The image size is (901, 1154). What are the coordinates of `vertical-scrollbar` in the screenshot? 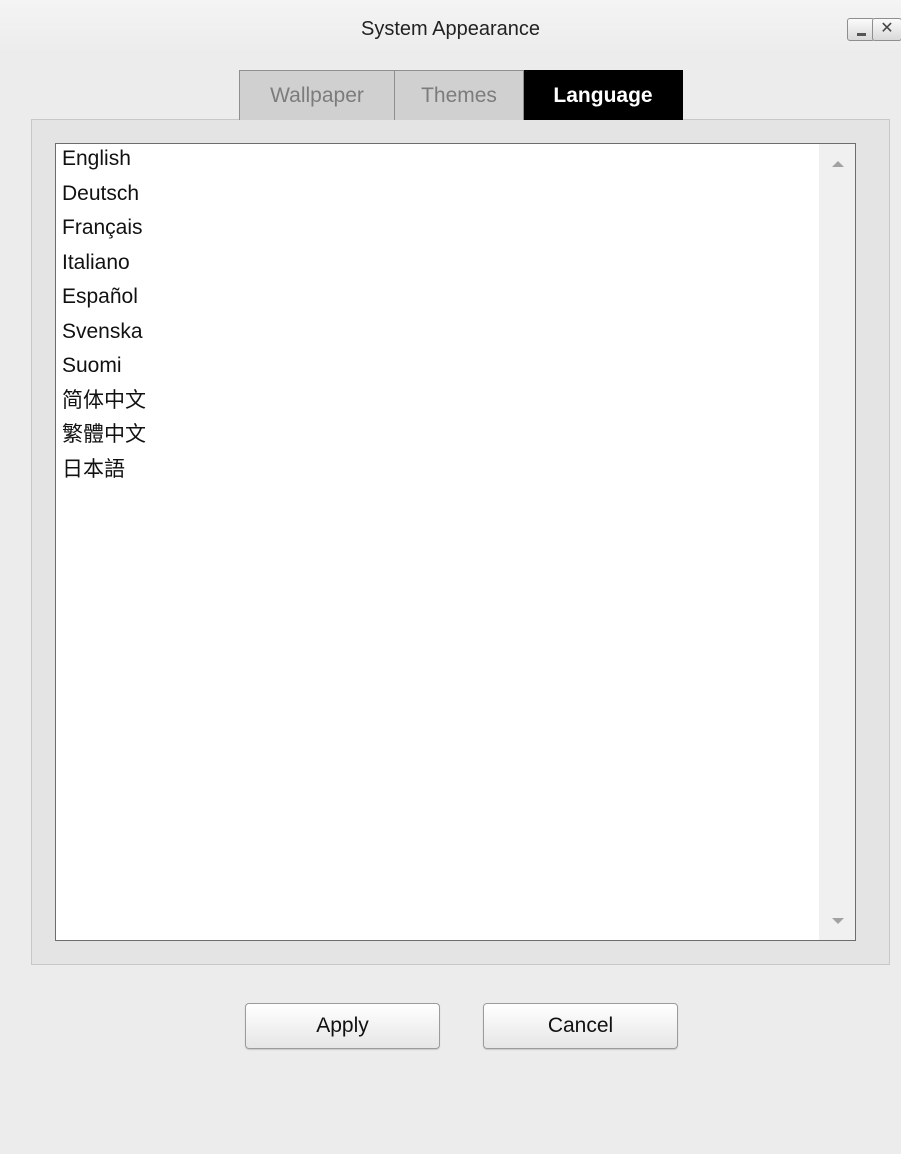 It's located at (837, 542).